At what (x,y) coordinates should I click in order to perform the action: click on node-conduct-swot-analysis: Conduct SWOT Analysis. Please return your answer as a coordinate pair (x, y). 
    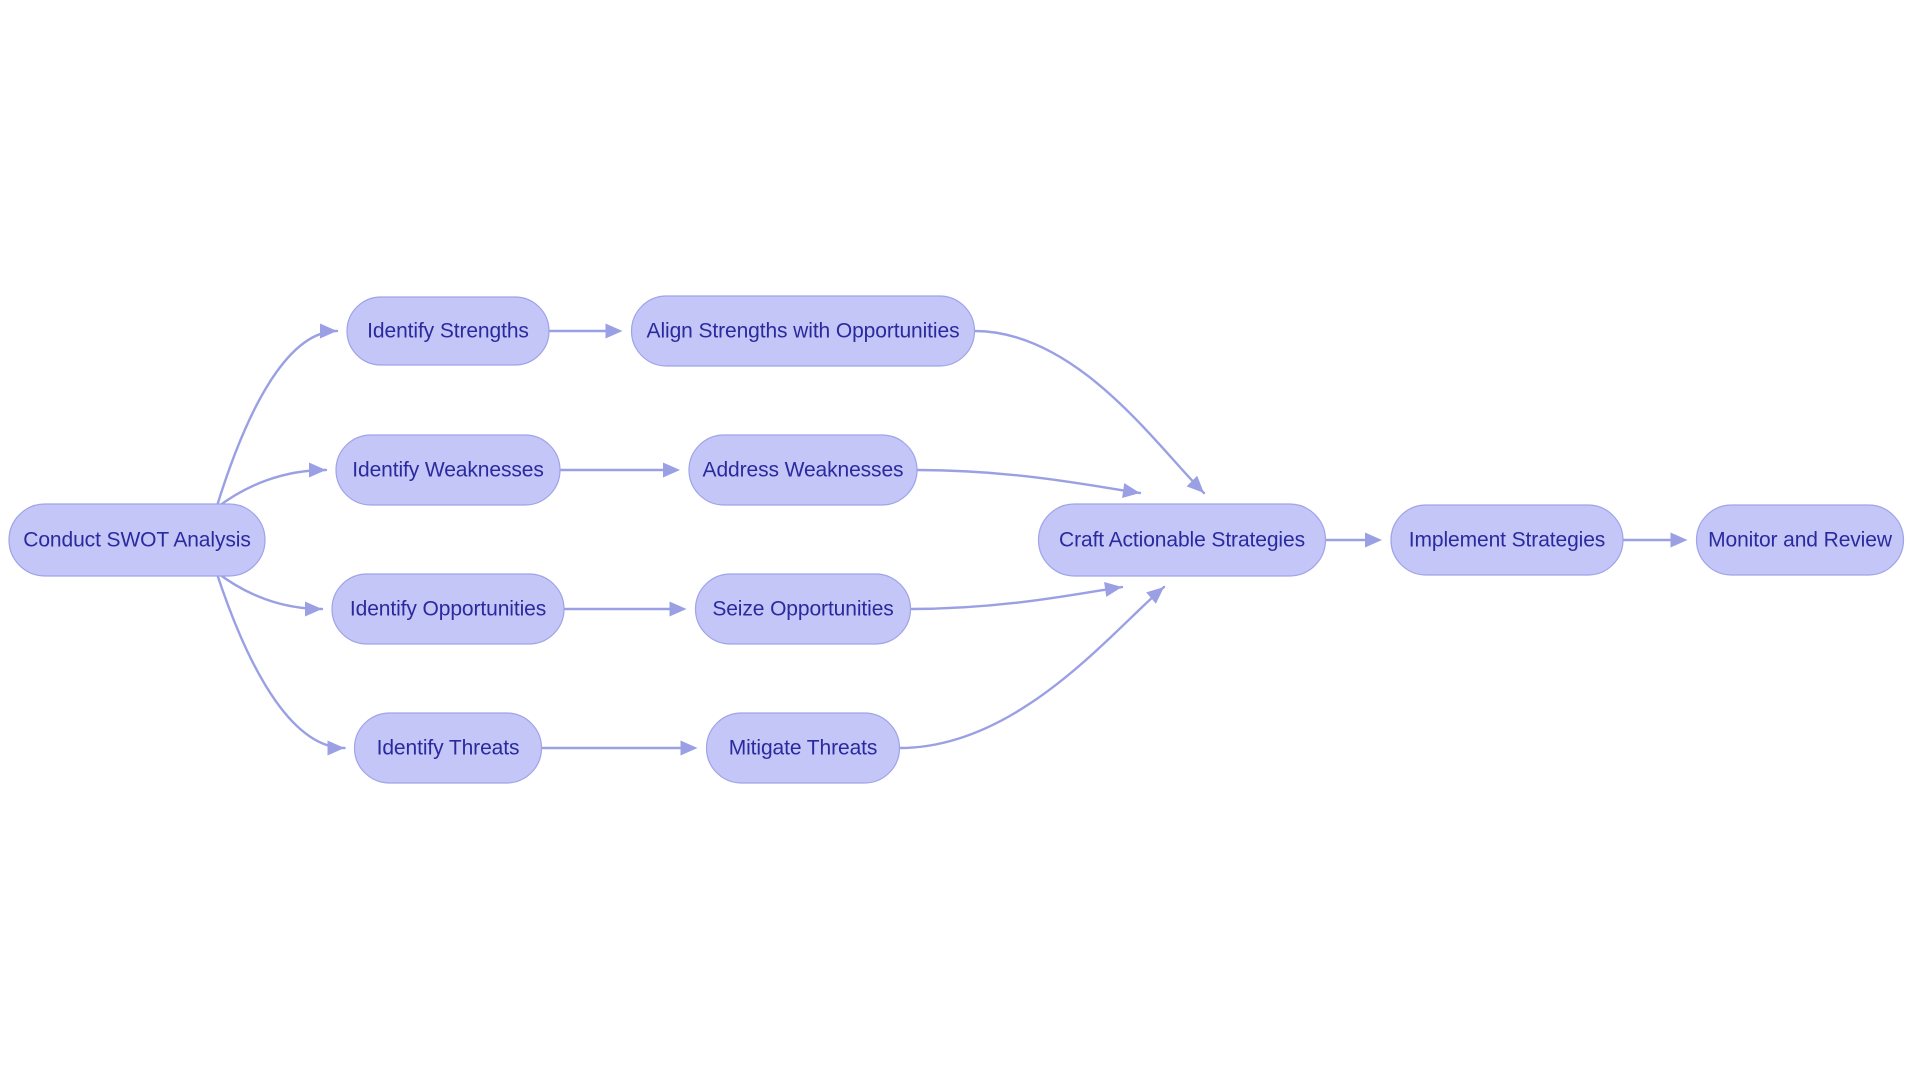
    Looking at the image, I should click on (137, 540).